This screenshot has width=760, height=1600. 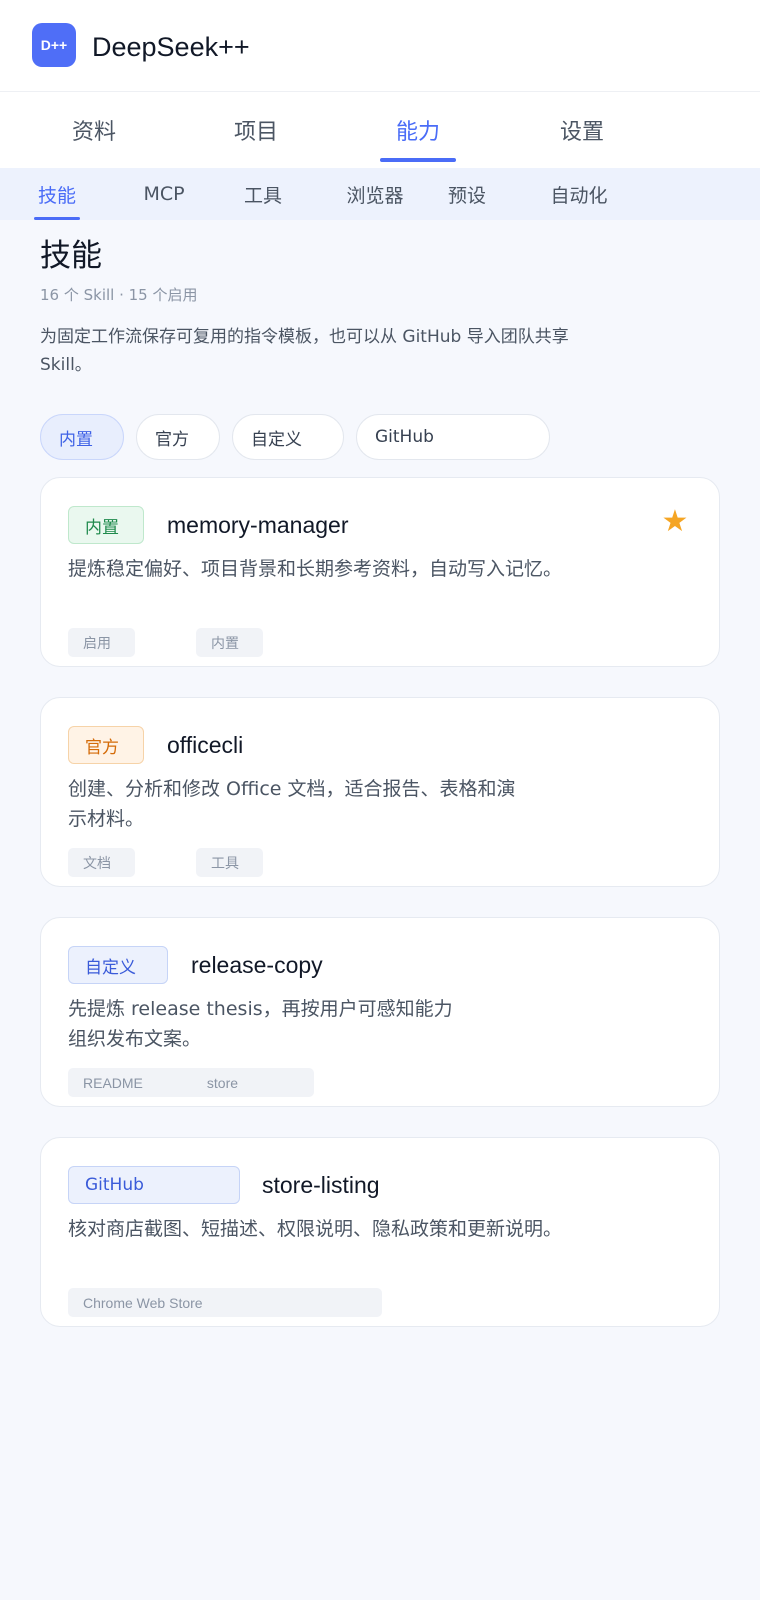 I want to click on source-badge: 内置, so click(x=106, y=525).